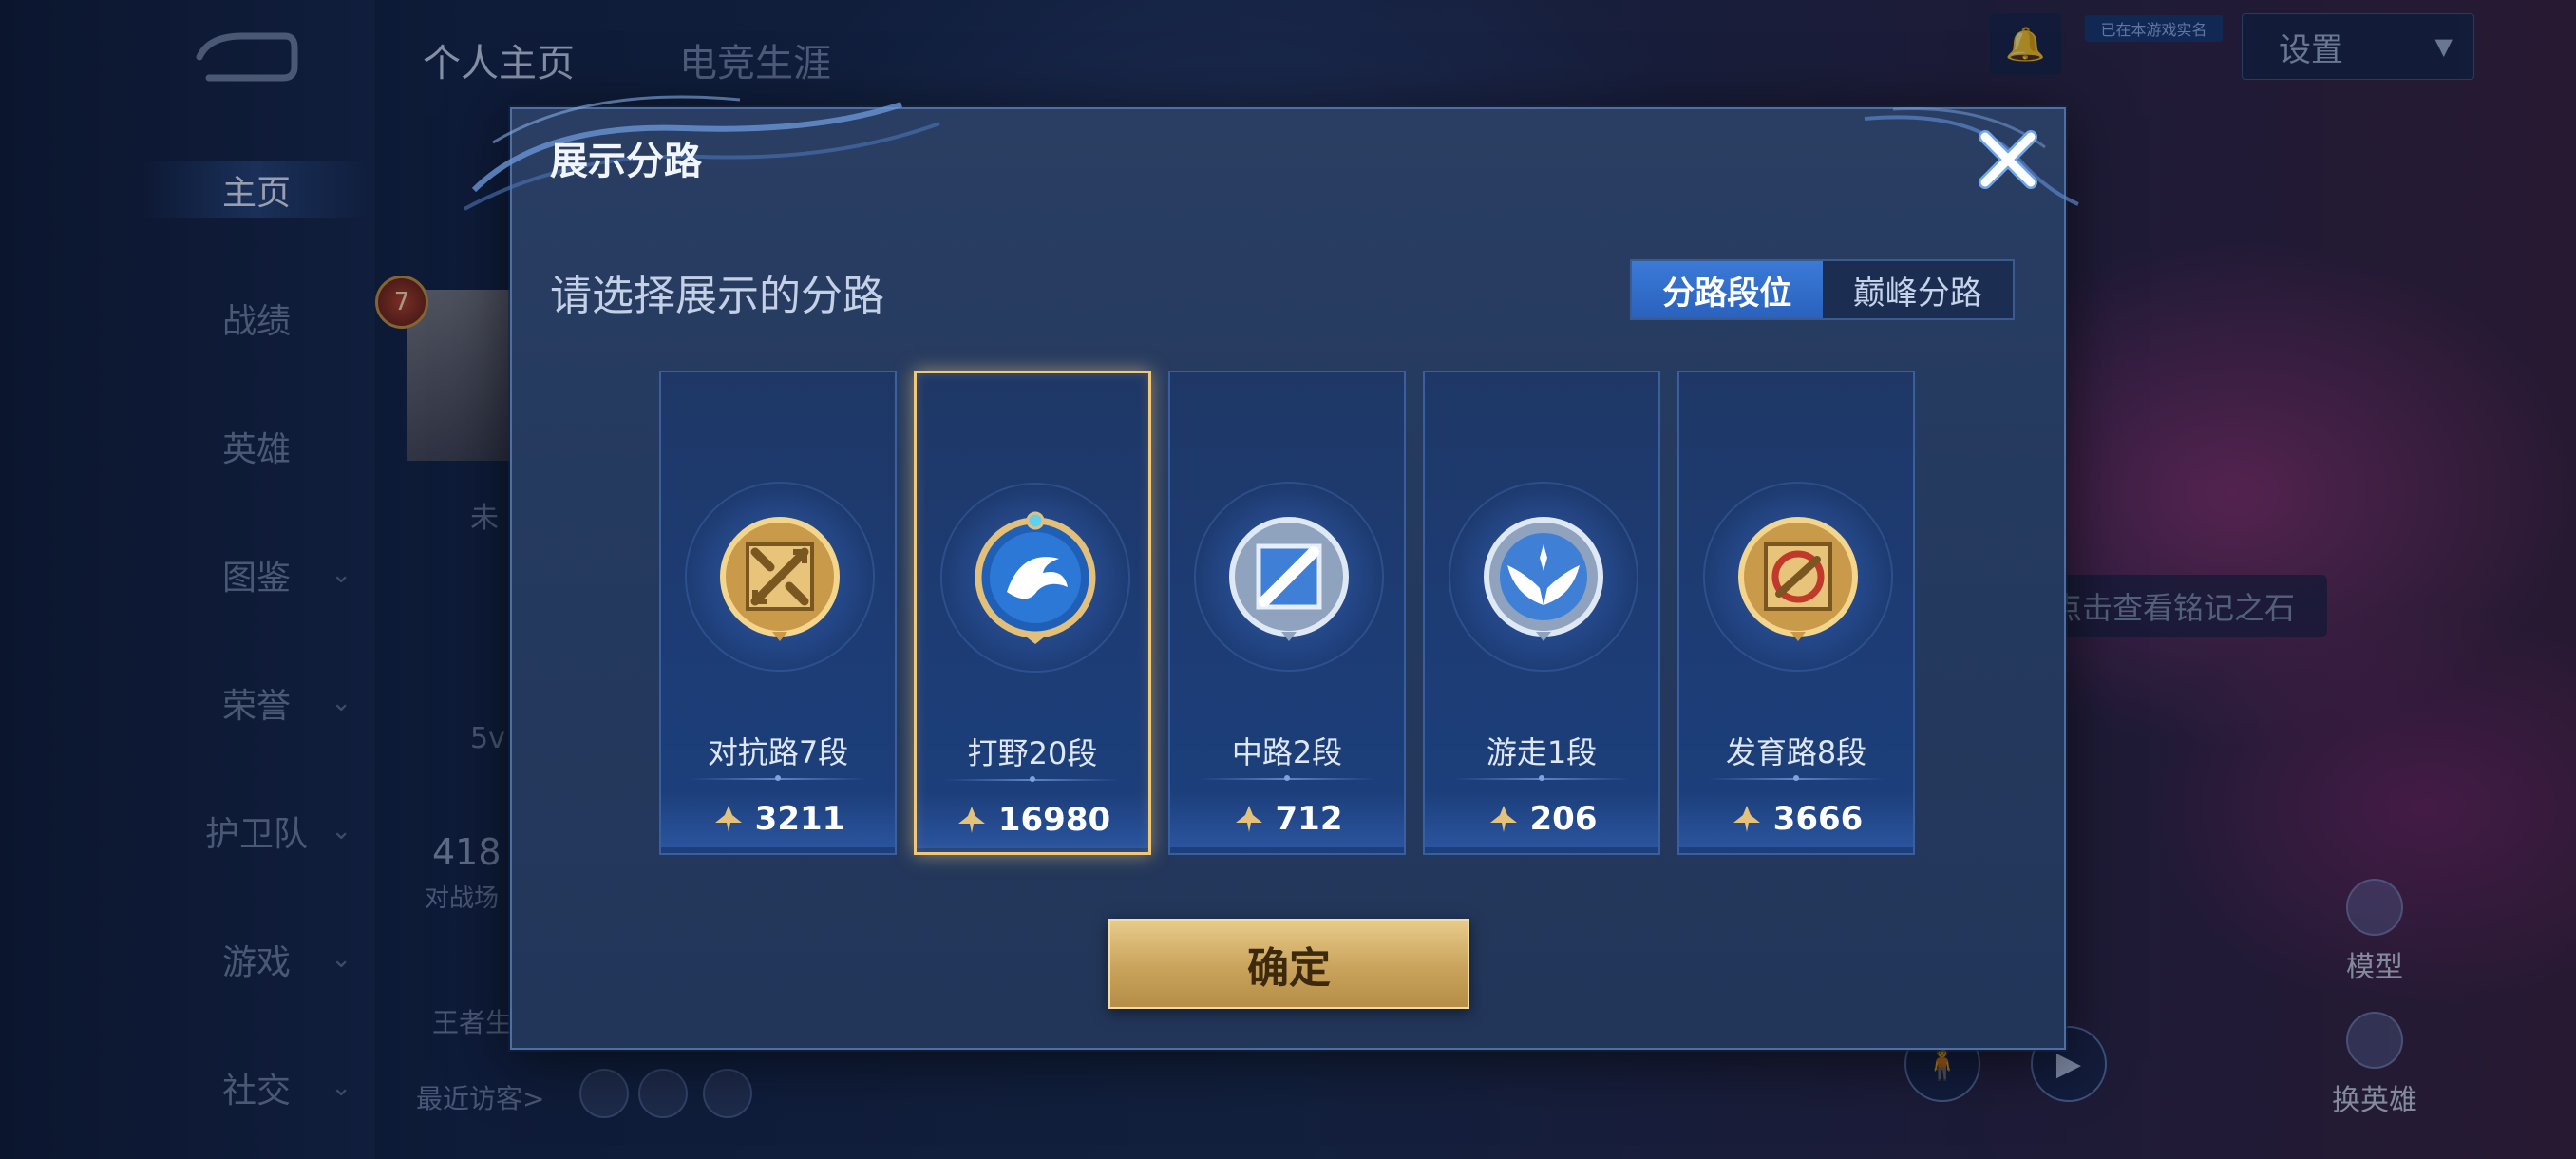 This screenshot has height=1159, width=2576. I want to click on lane-card-roam: 游走1段 206, so click(1541, 612).